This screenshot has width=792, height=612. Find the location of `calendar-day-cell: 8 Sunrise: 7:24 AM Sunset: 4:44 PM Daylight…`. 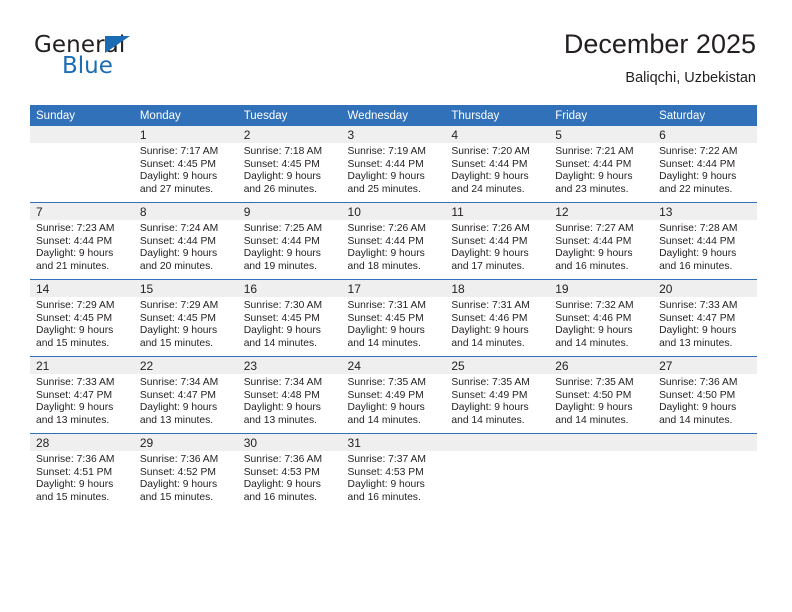

calendar-day-cell: 8 Sunrise: 7:24 AM Sunset: 4:44 PM Daylight… is located at coordinates (185, 241).